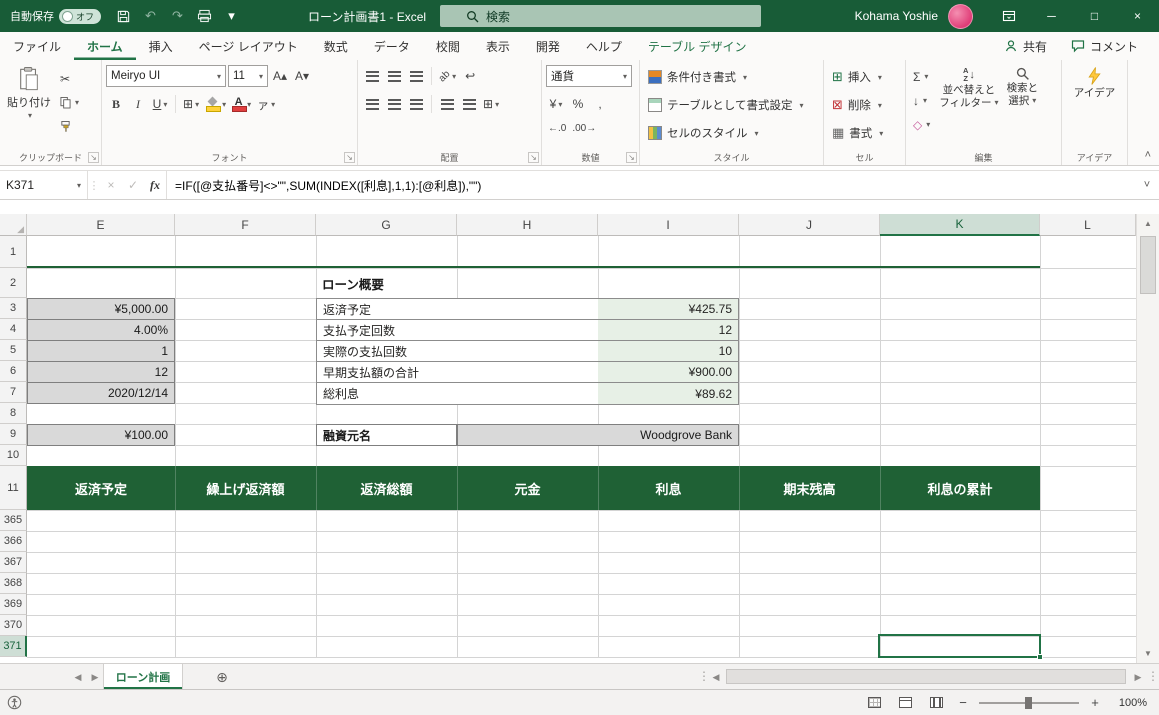  What do you see at coordinates (598, 435) in the screenshot?
I see `cell-H9-lender-value: Woodgrove Bank` at bounding box center [598, 435].